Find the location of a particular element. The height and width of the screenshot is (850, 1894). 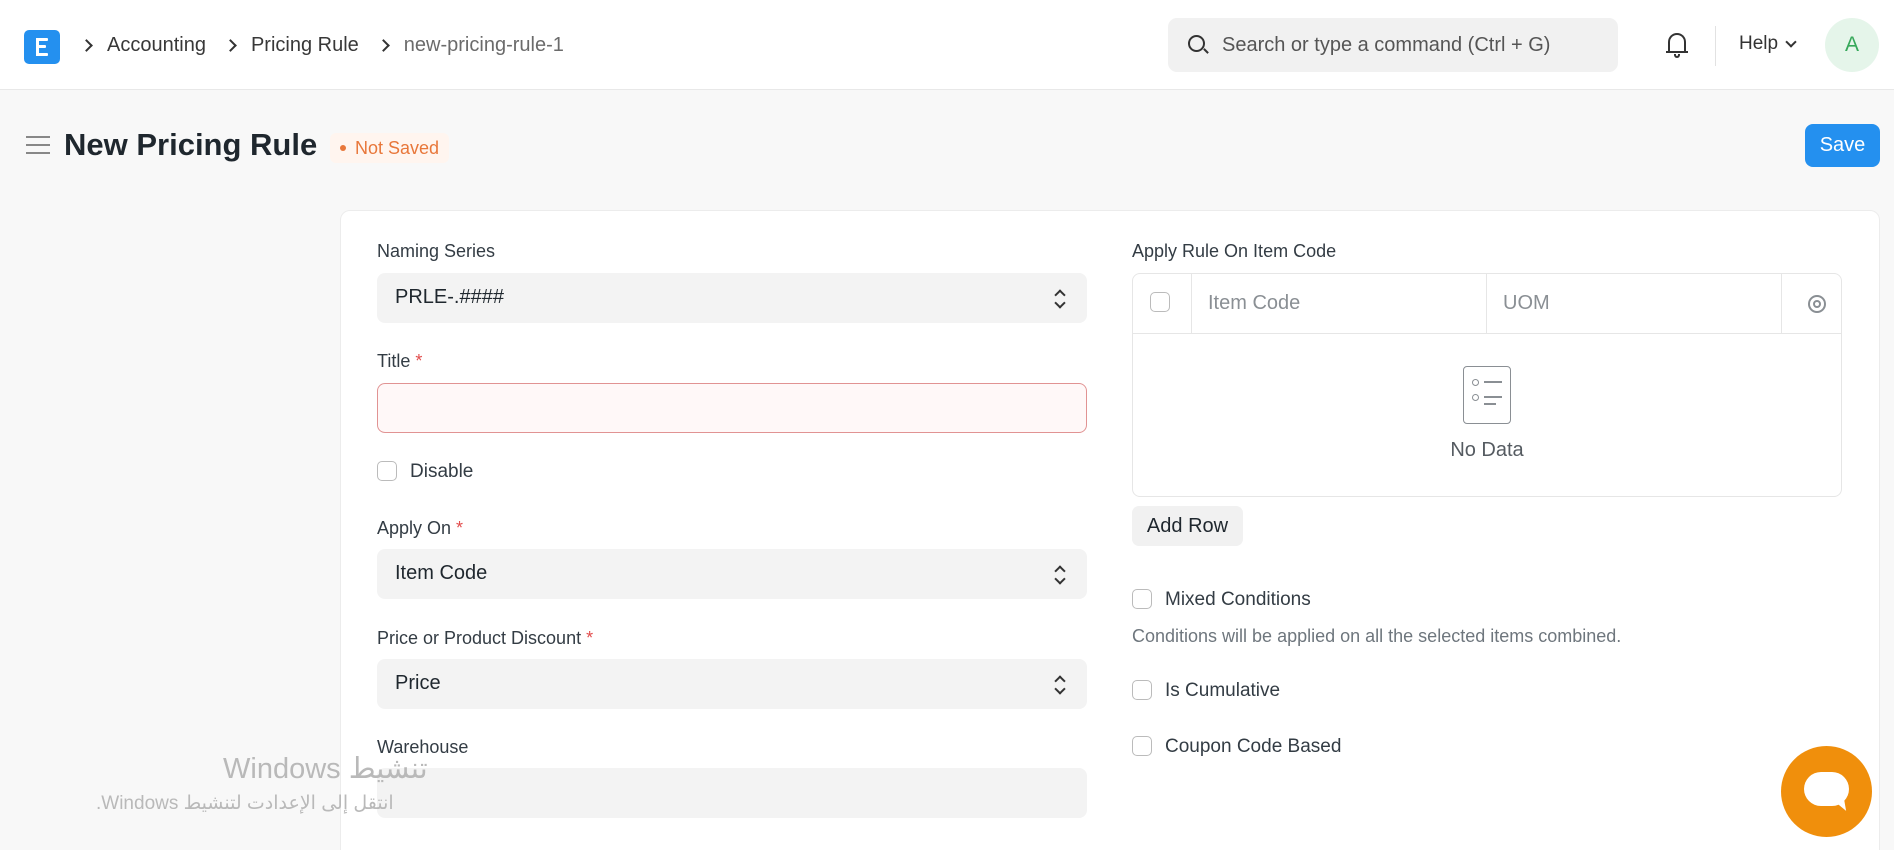

coupon-code-label: Coupon Code Based is located at coordinates (1253, 746).